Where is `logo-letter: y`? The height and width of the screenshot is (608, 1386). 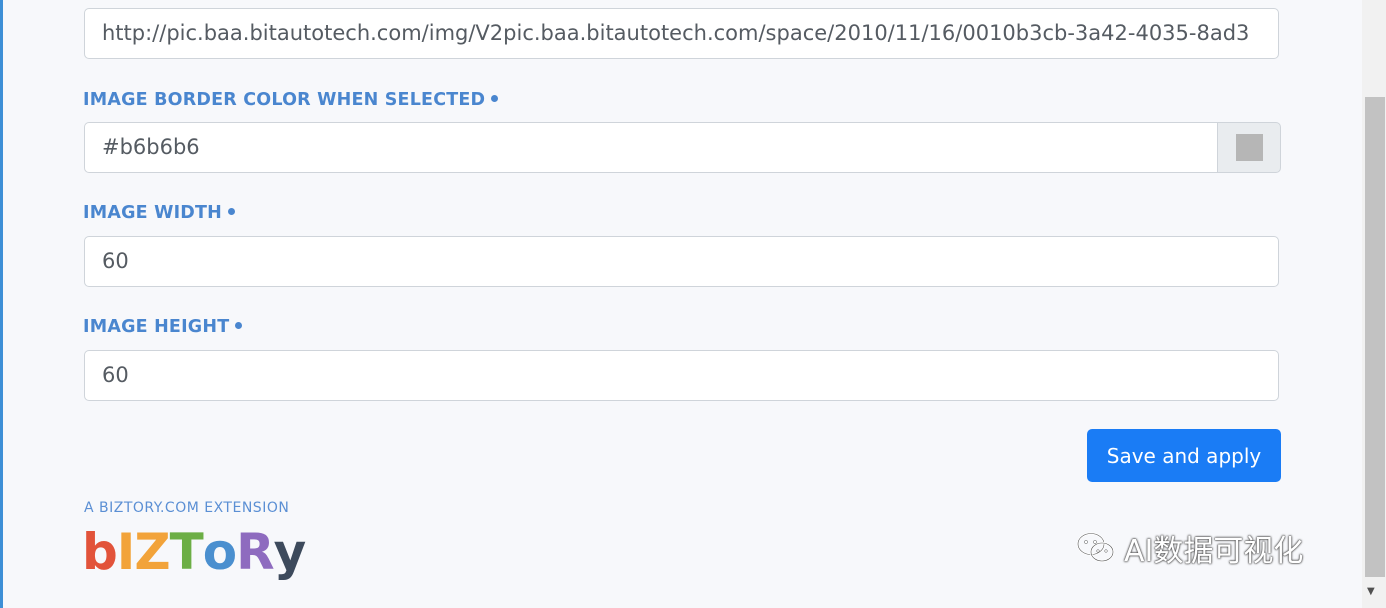 logo-letter: y is located at coordinates (290, 552).